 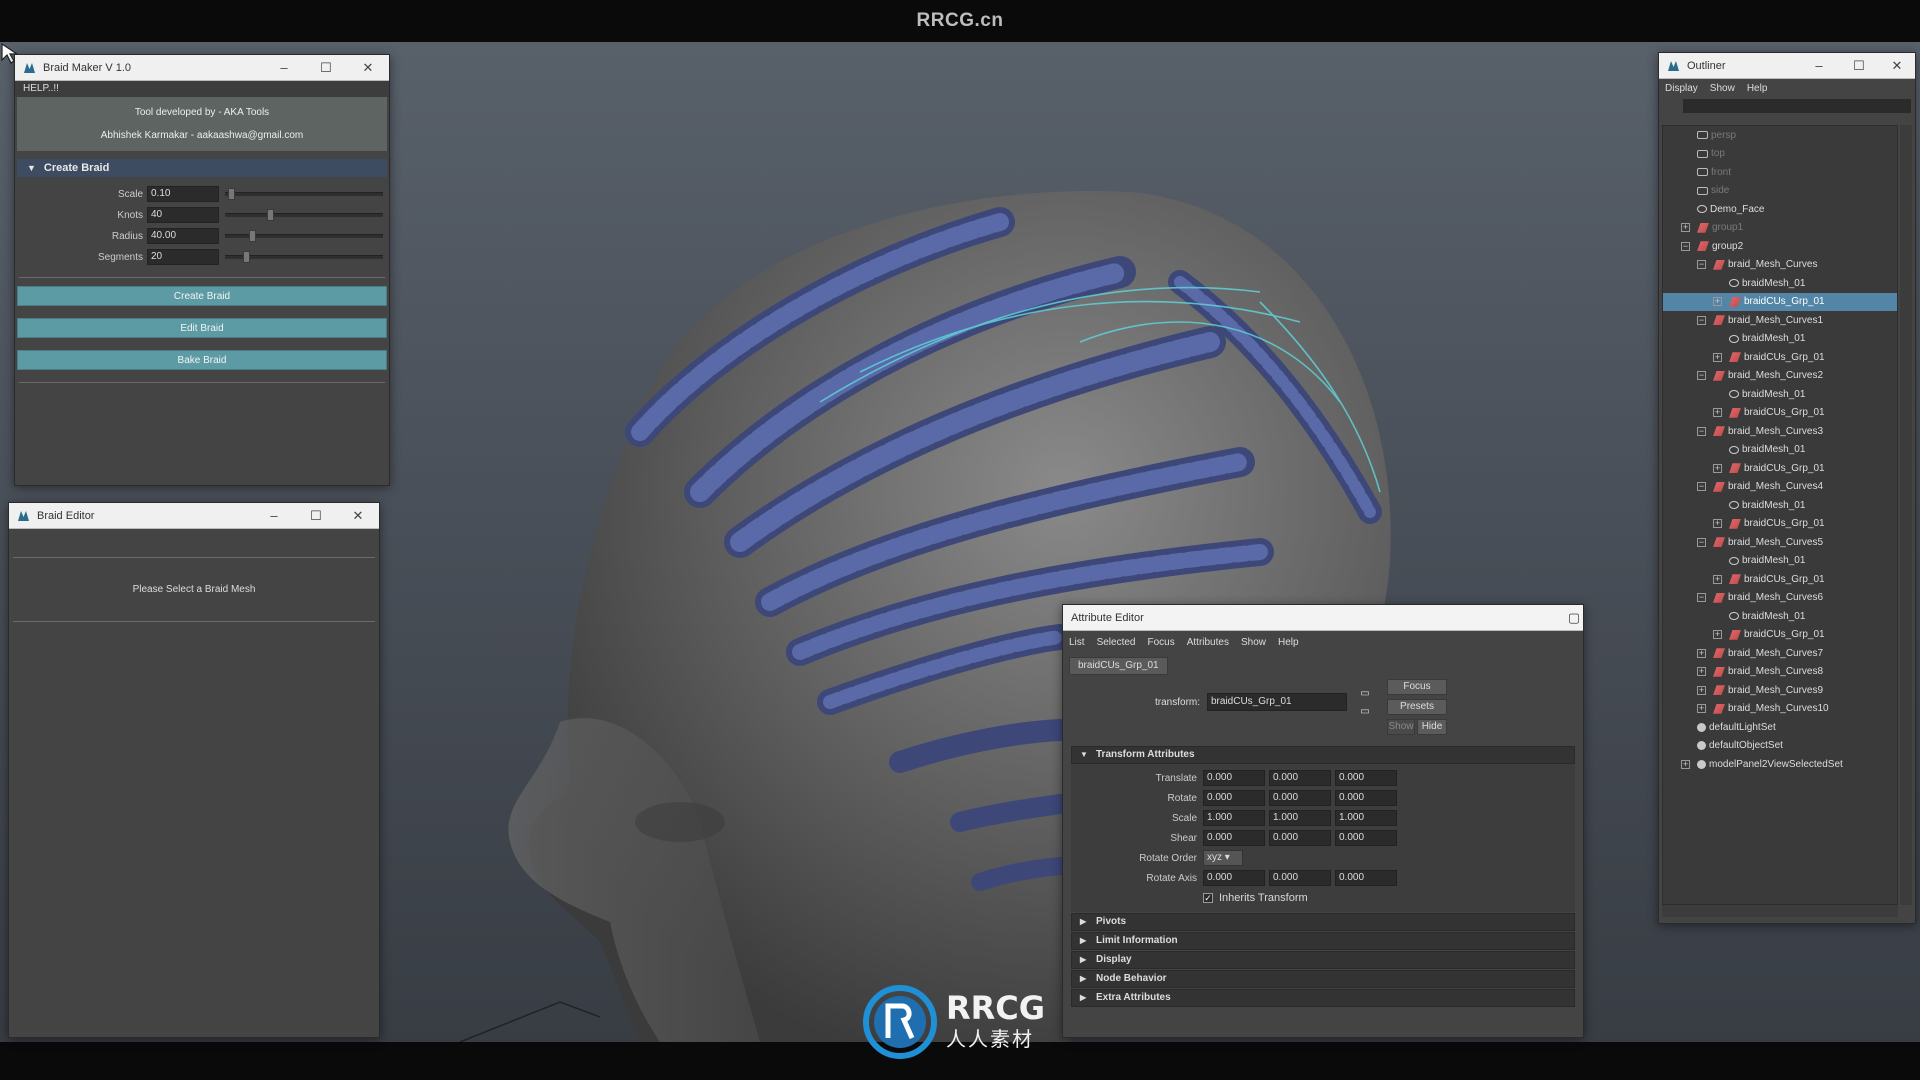 What do you see at coordinates (1906, 515) in the screenshot?
I see `vertical-scrollbar` at bounding box center [1906, 515].